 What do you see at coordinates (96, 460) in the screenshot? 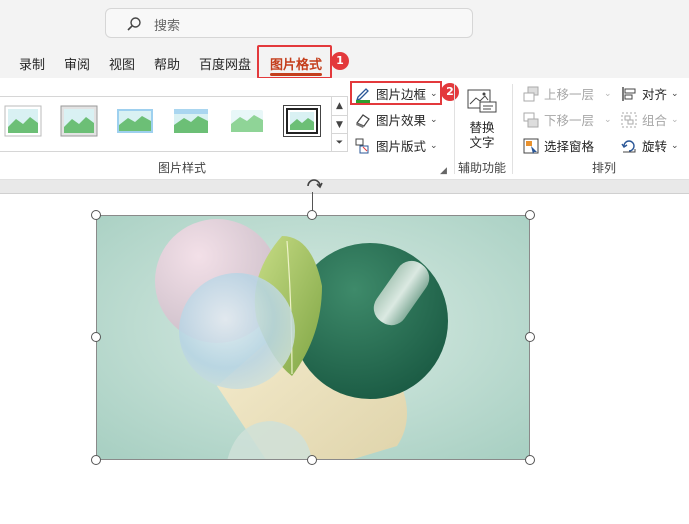
I see `resize-handle-bottom-left` at bounding box center [96, 460].